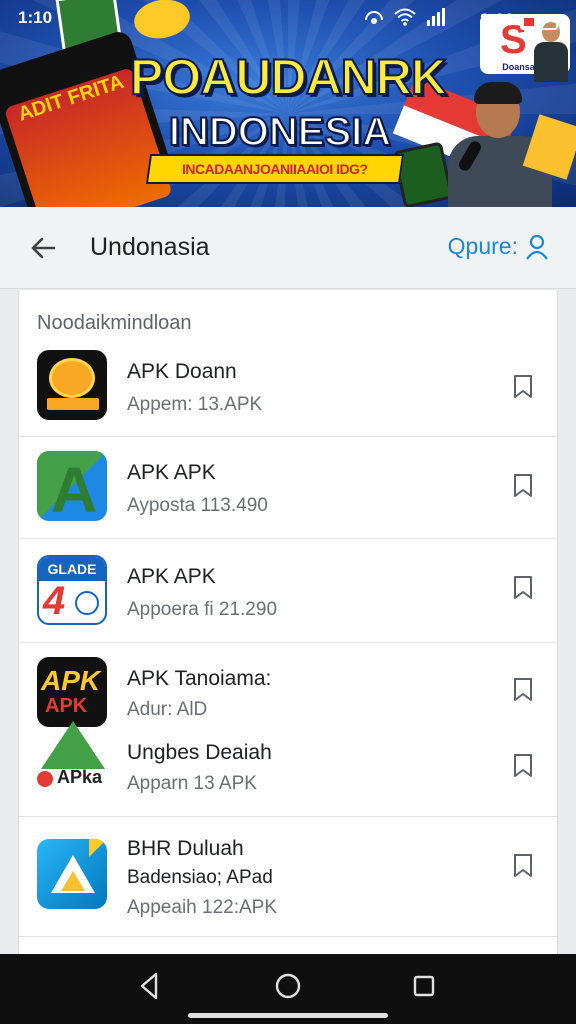  Describe the element at coordinates (288, 487) in the screenshot. I see `list-item: A APK APK Ayposta 113.490` at that location.